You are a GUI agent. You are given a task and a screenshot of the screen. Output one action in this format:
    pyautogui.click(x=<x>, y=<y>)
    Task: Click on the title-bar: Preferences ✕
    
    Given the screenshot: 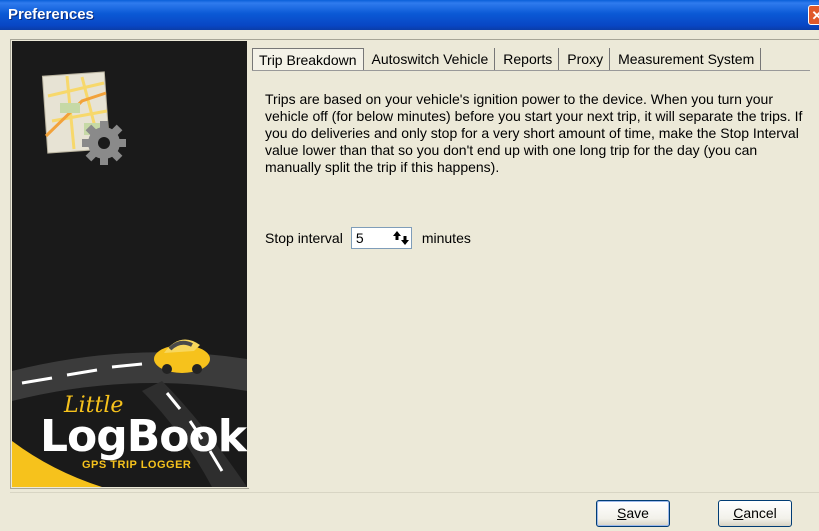 What is the action you would take?
    pyautogui.click(x=409, y=15)
    